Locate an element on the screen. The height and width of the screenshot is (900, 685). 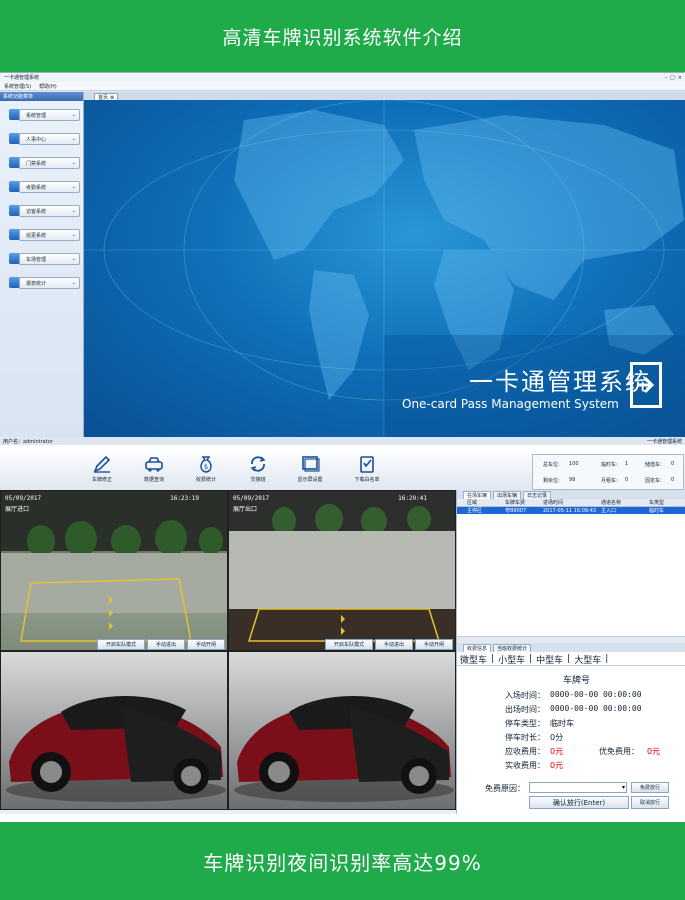
sidebar-item-access: 门禁系统 ⌄ is located at coordinates (41, 162).